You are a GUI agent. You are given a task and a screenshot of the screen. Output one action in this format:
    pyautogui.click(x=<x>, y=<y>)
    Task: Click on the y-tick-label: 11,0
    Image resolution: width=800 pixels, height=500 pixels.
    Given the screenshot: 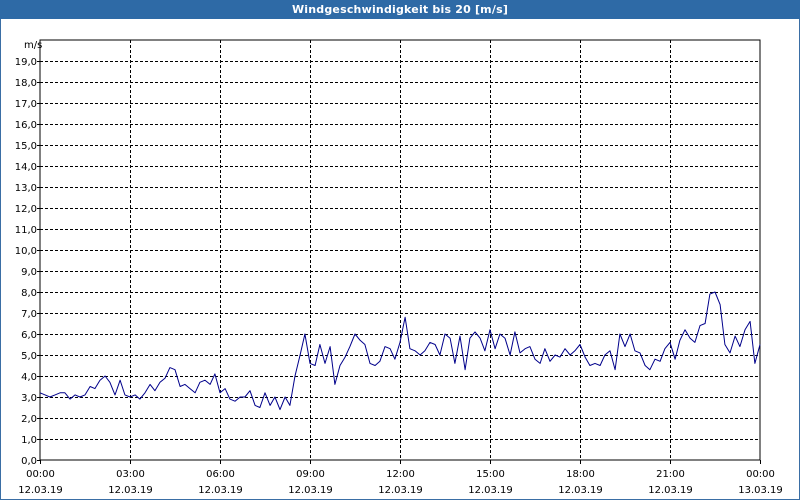 What is the action you would take?
    pyautogui.click(x=26, y=230)
    